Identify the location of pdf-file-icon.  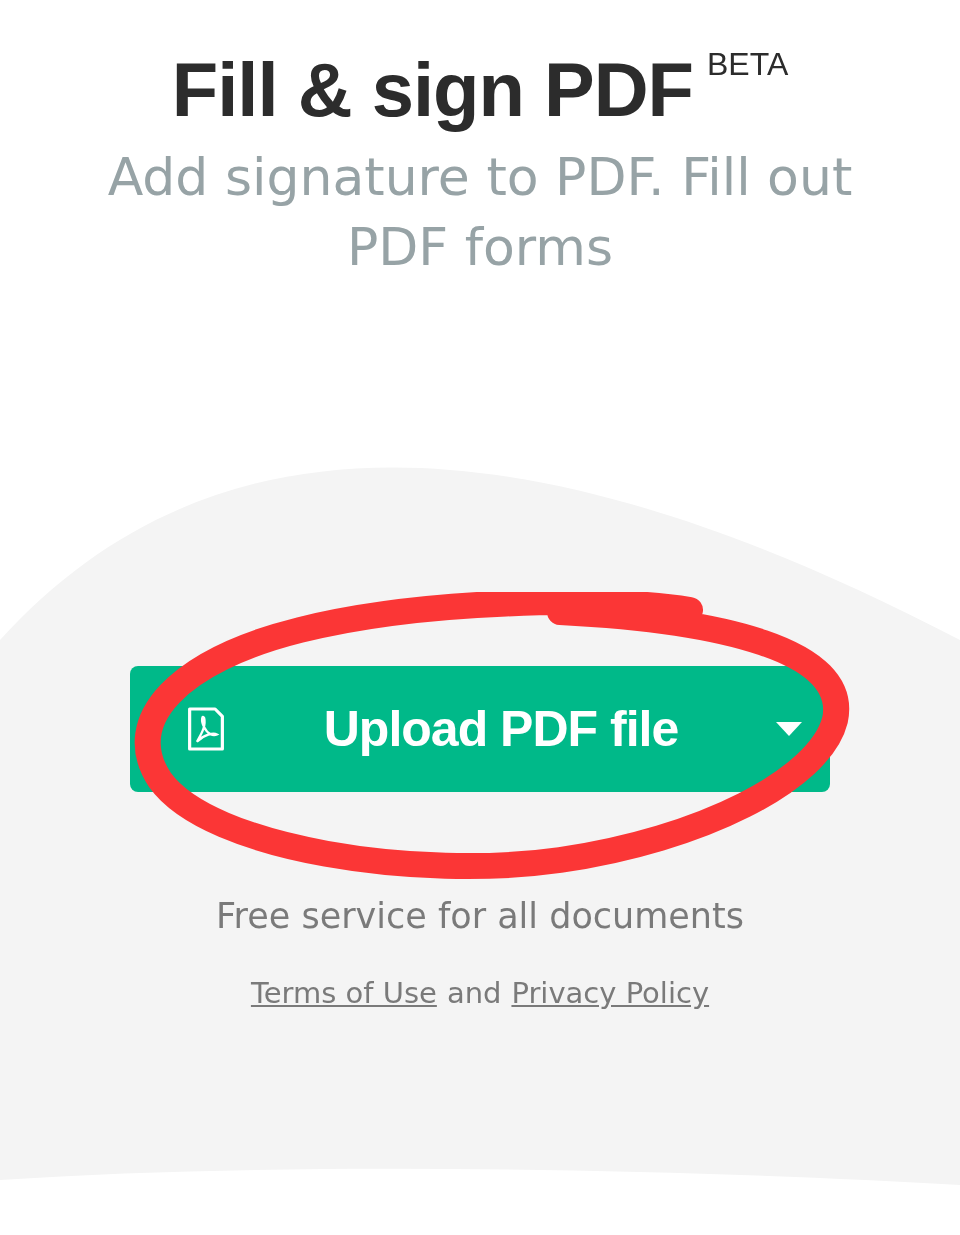
(206, 729).